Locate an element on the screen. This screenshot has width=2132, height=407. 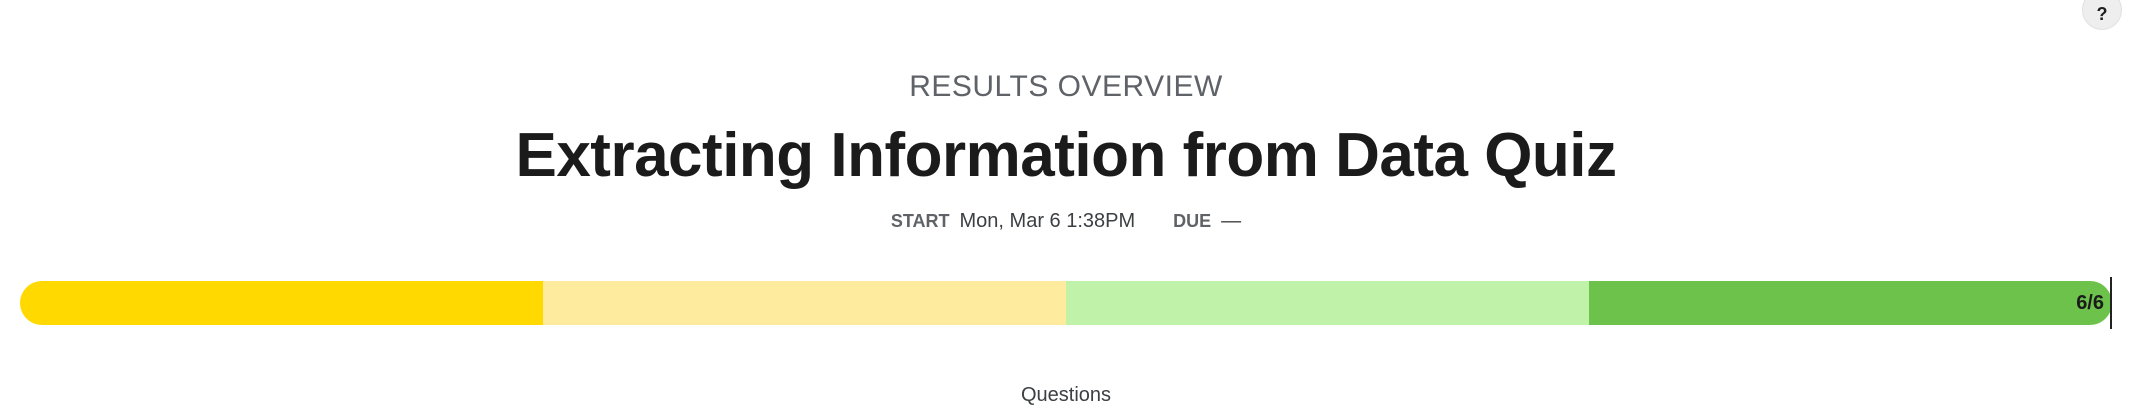
quiz-meta: START Mon, Mar 6 1:38PM DUE — is located at coordinates (1066, 221).